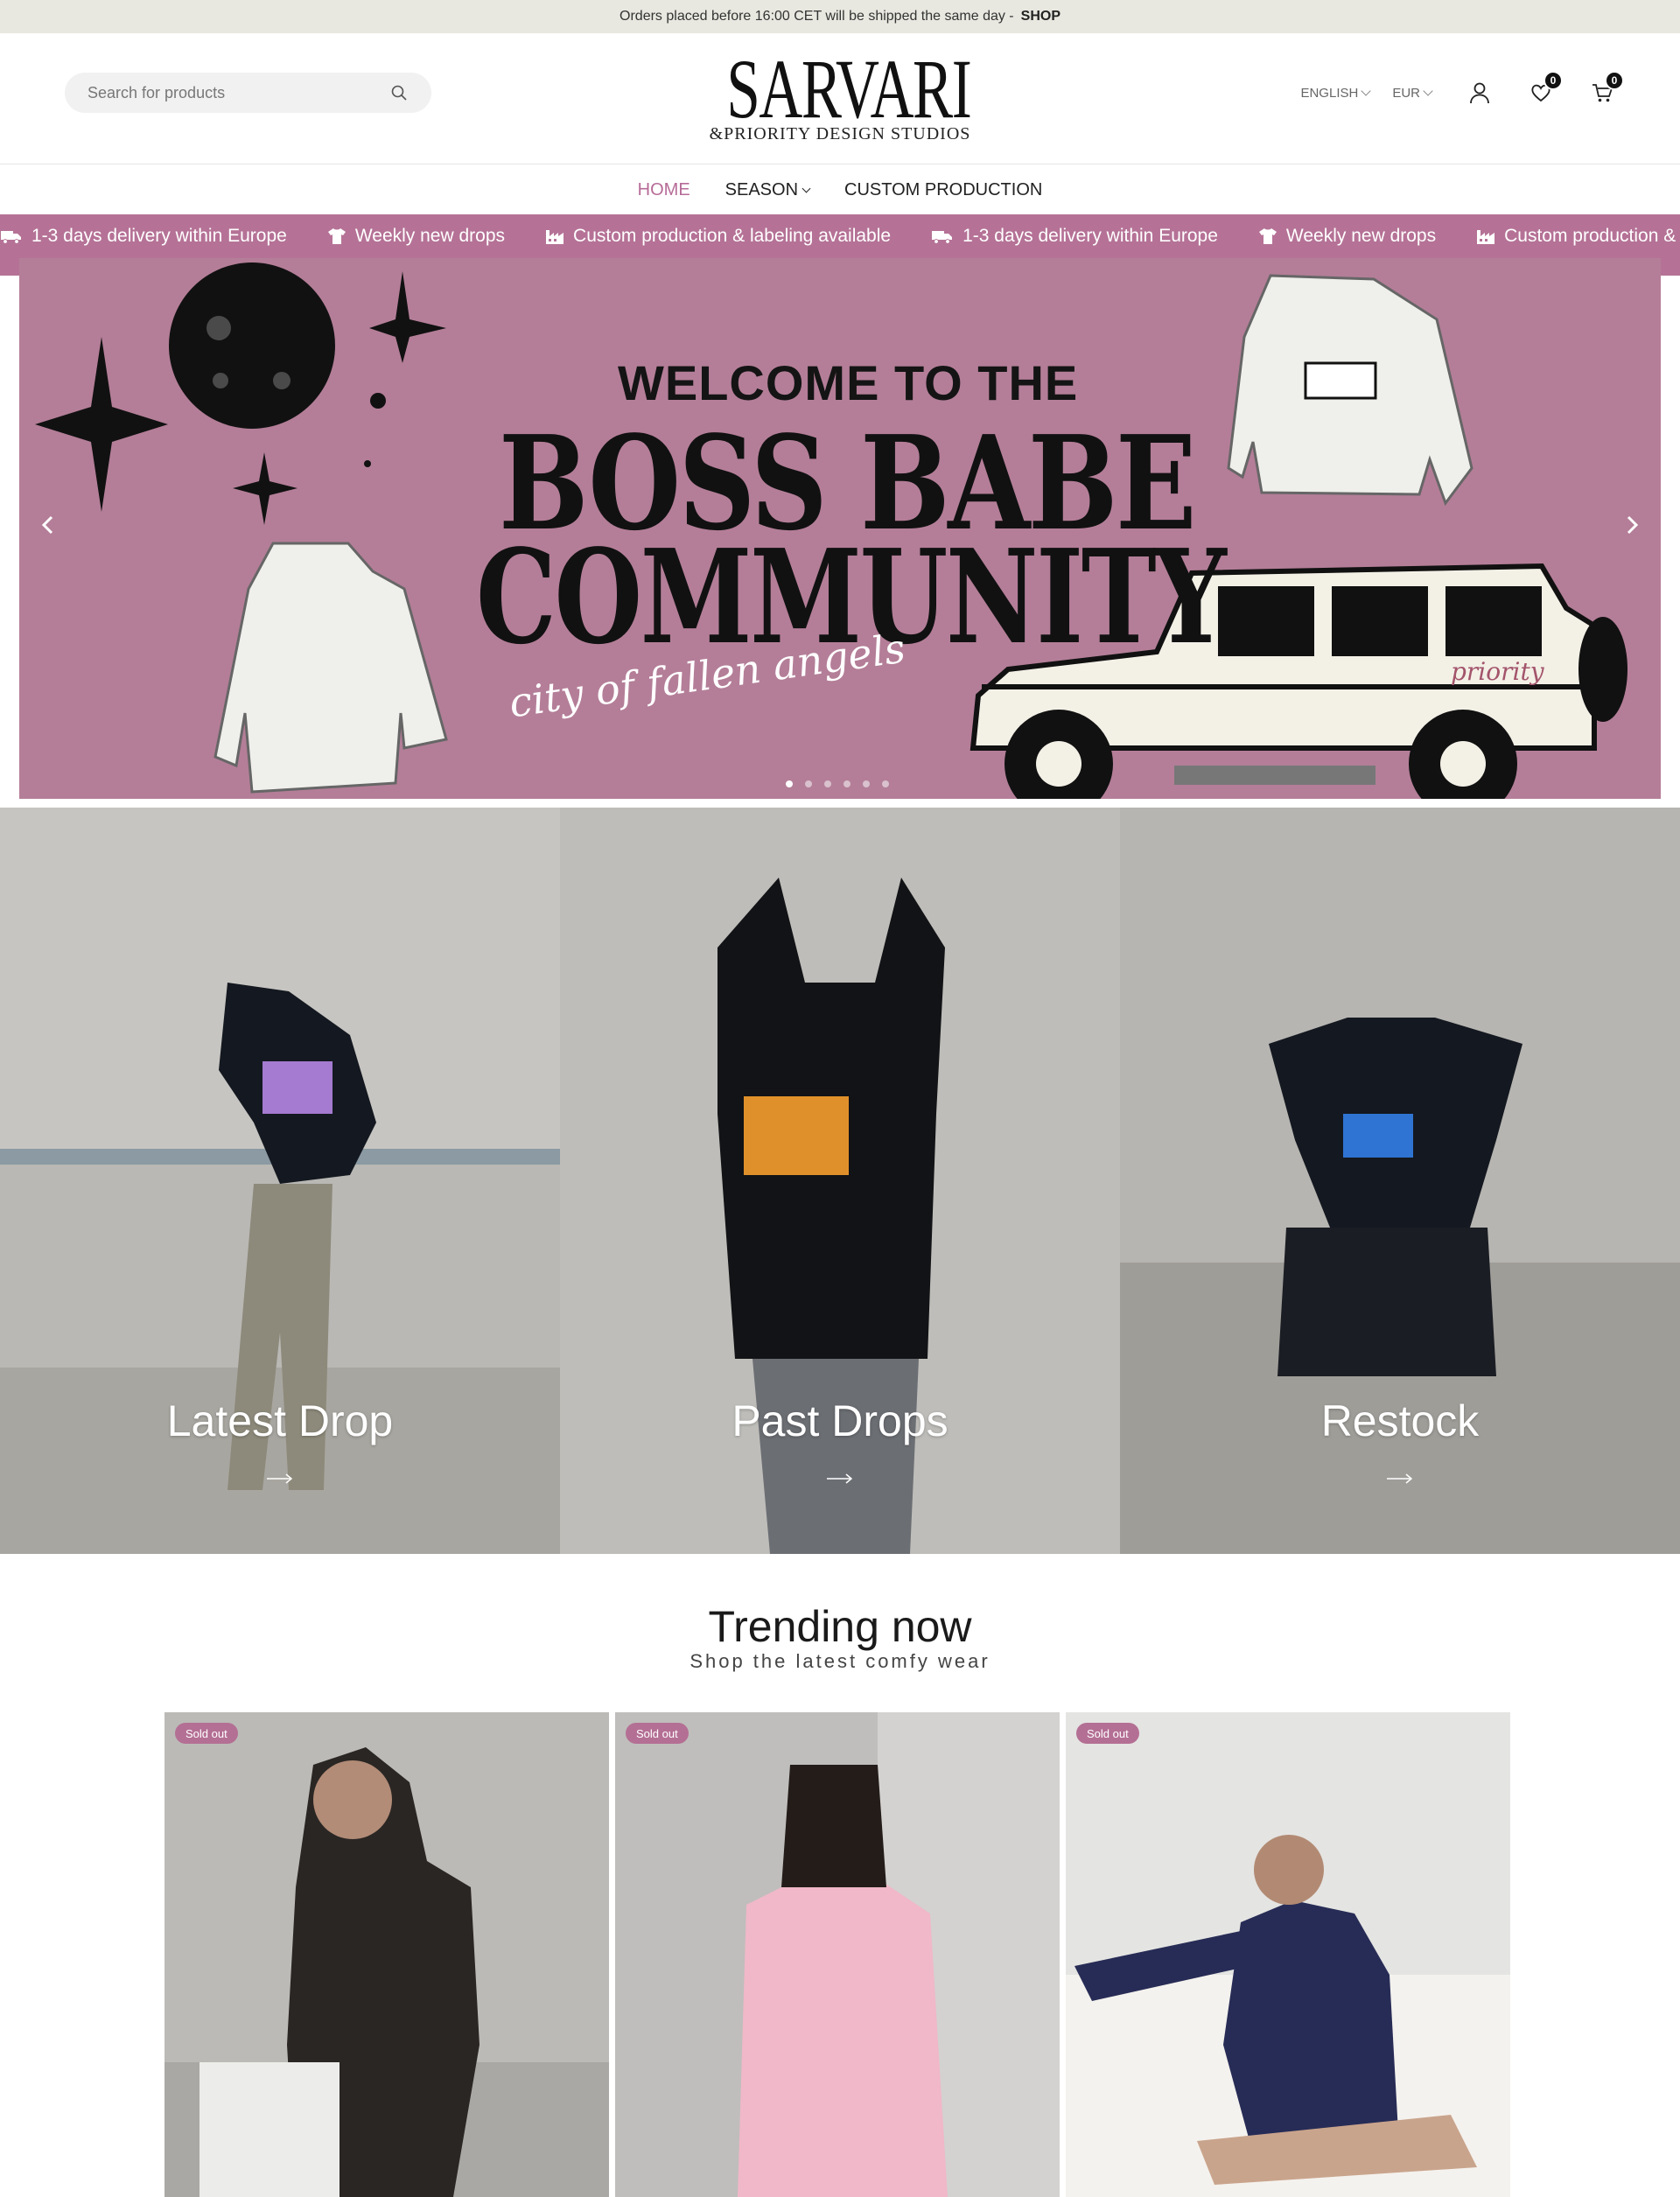 The height and width of the screenshot is (2197, 1680). What do you see at coordinates (1497, 671) in the screenshot?
I see `hero-car-label: priority` at bounding box center [1497, 671].